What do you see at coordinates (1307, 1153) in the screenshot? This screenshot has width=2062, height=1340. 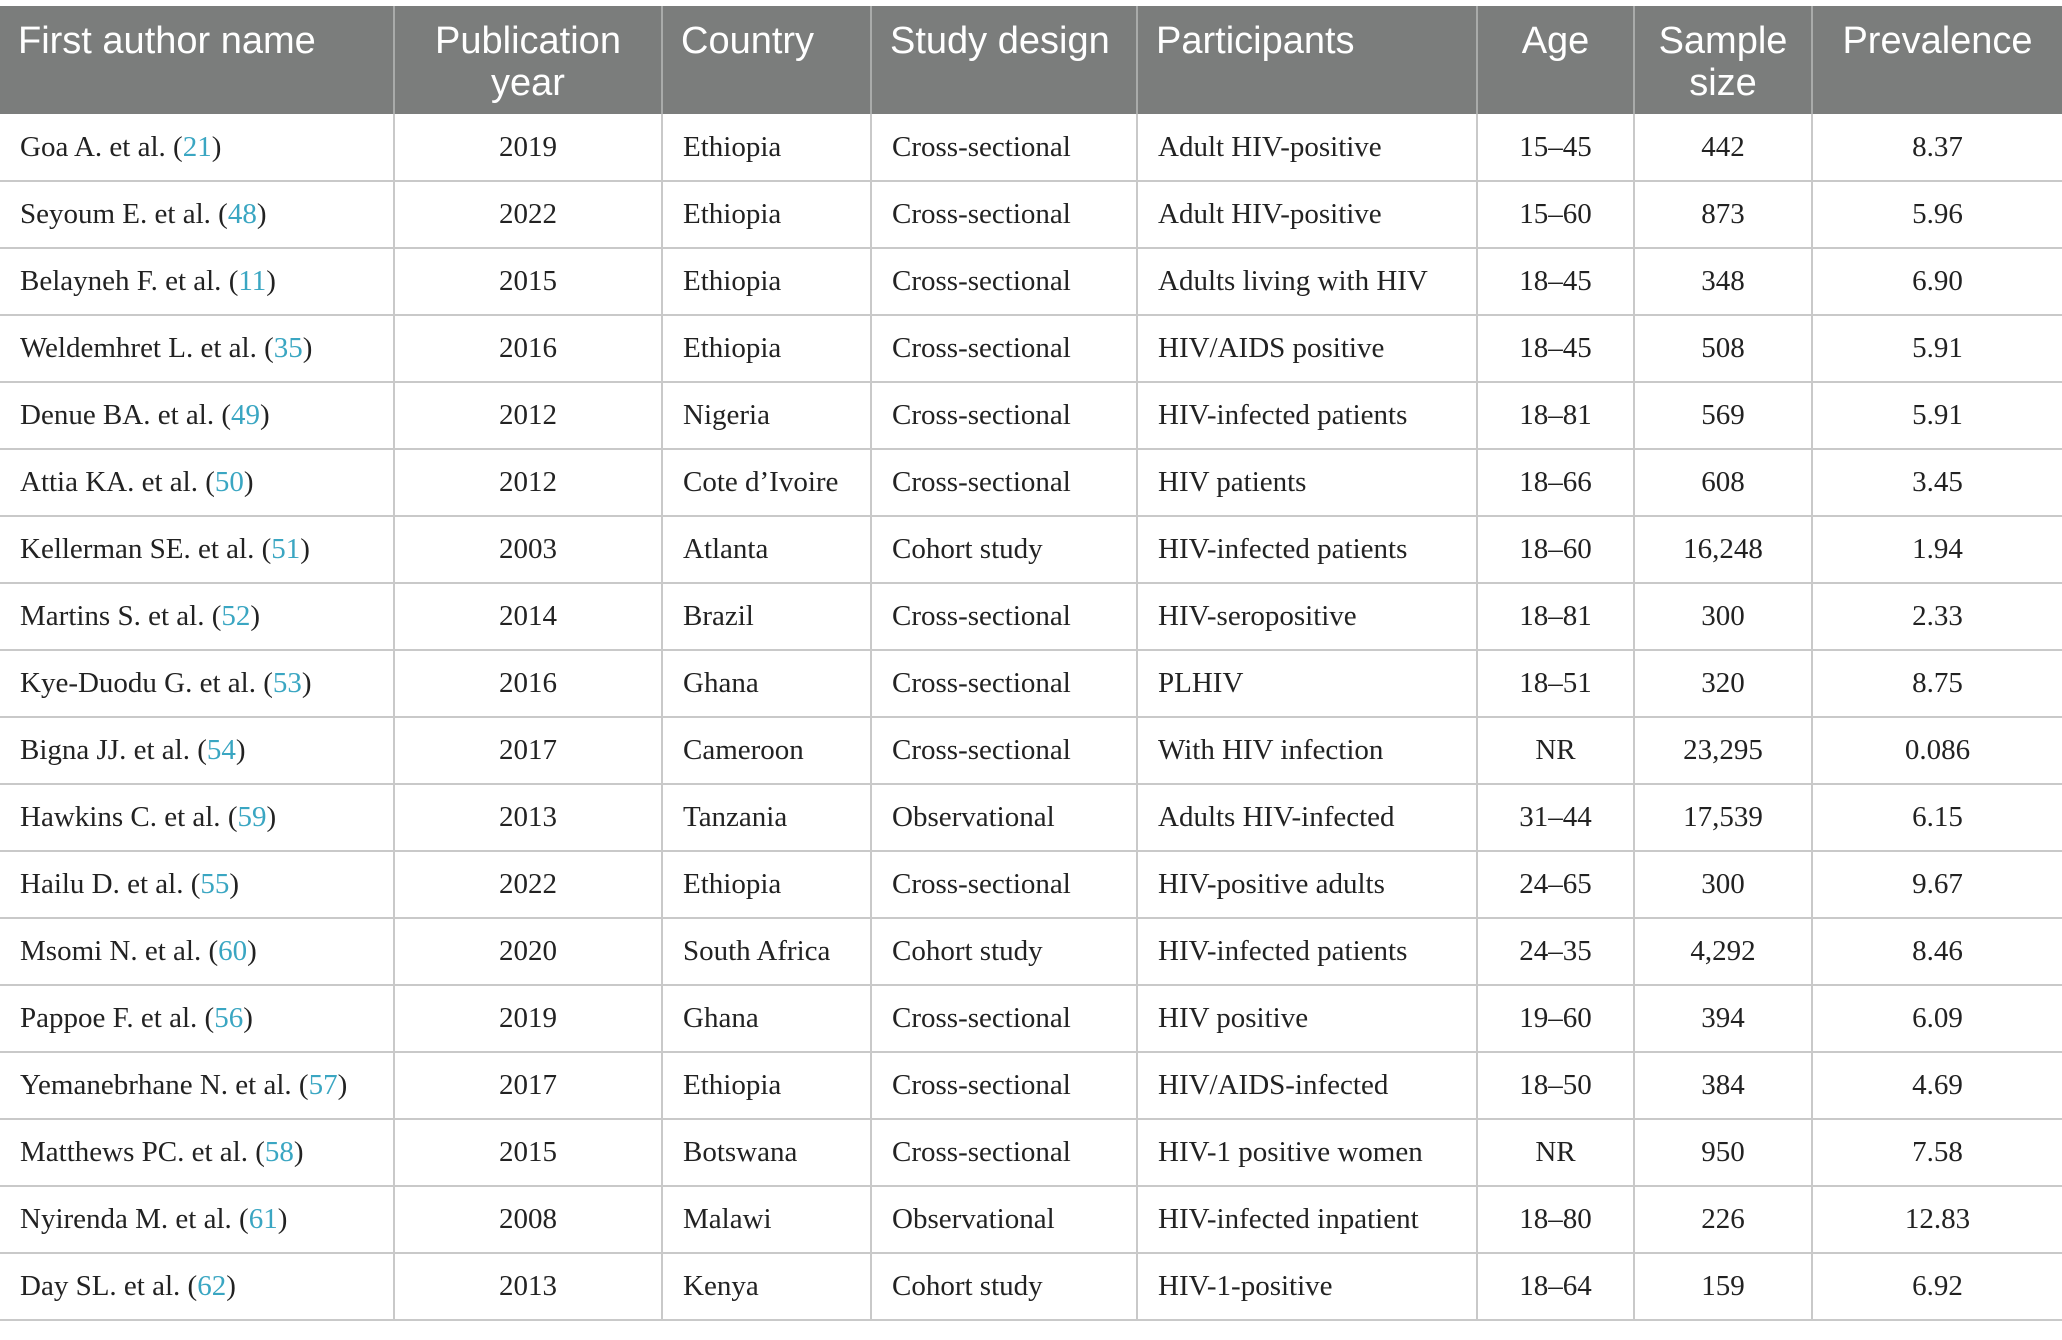 I see `cell-participants: HIV-1 positive women` at bounding box center [1307, 1153].